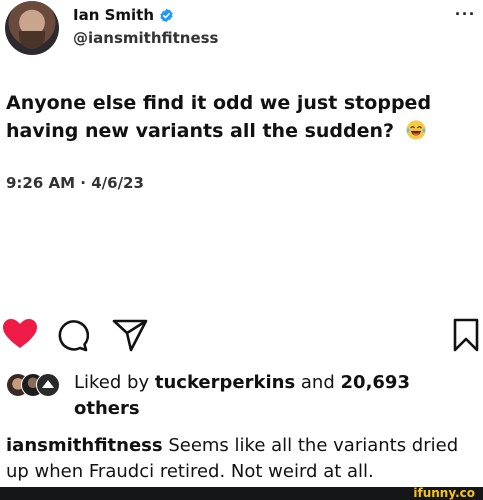 The height and width of the screenshot is (500, 483). What do you see at coordinates (317, 382) in the screenshot?
I see `liked-by-joiner: and` at bounding box center [317, 382].